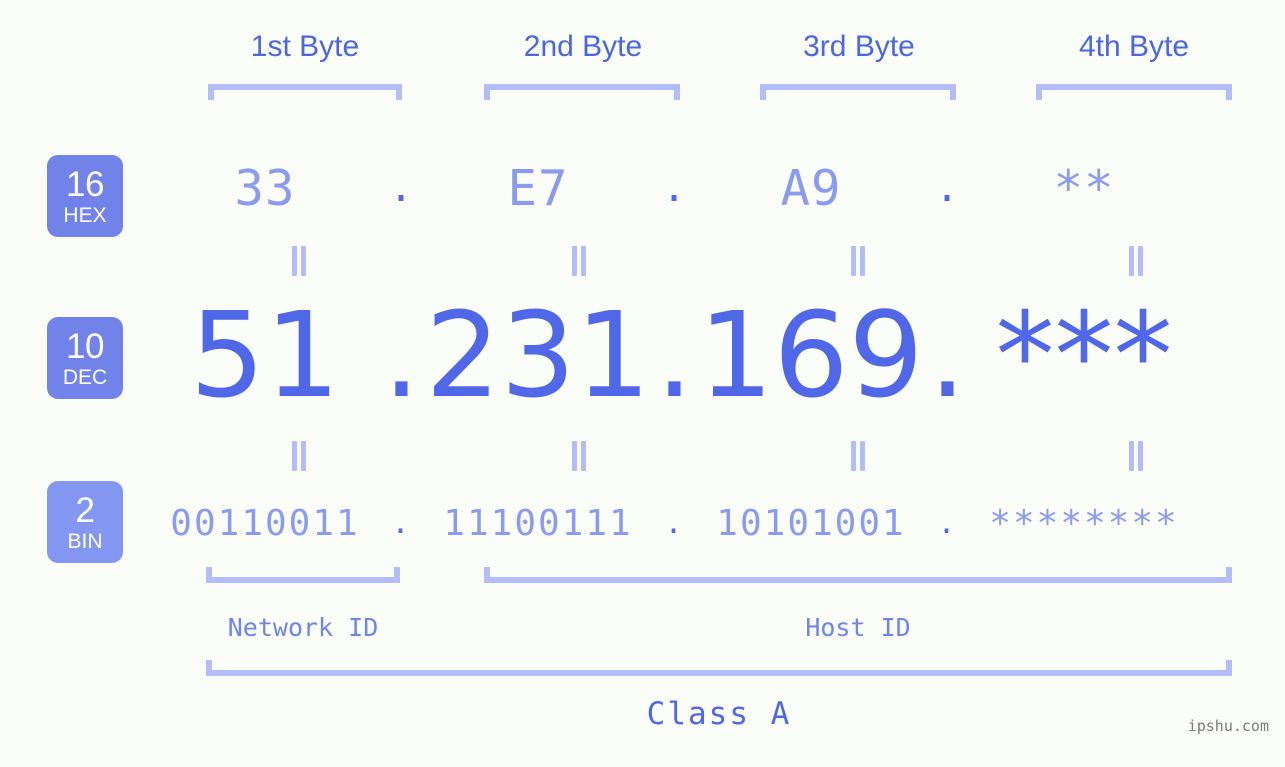 The width and height of the screenshot is (1285, 767). Describe the element at coordinates (811, 355) in the screenshot. I see `dec-byte-3: 169` at that location.